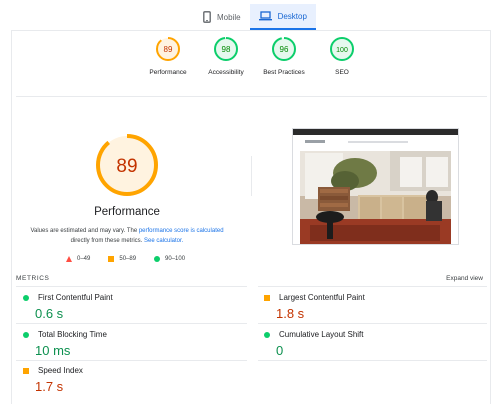  What do you see at coordinates (68, 307) in the screenshot?
I see `metric-fcp: First Contentful Paint 0.6 s` at bounding box center [68, 307].